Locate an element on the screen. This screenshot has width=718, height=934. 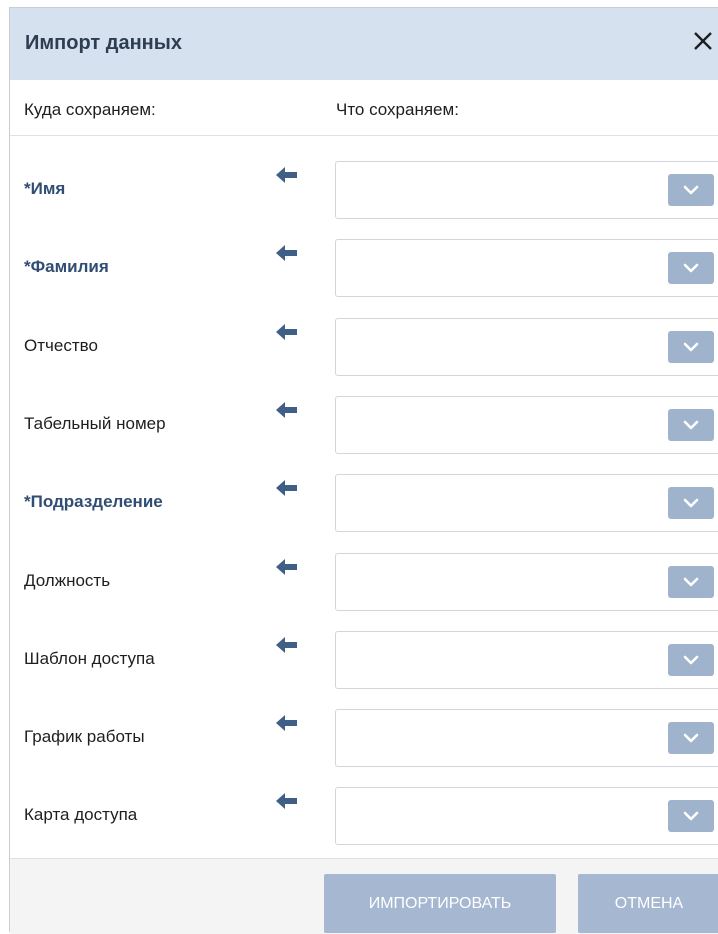
mapping-row: *Фамилия is located at coordinates (364, 268).